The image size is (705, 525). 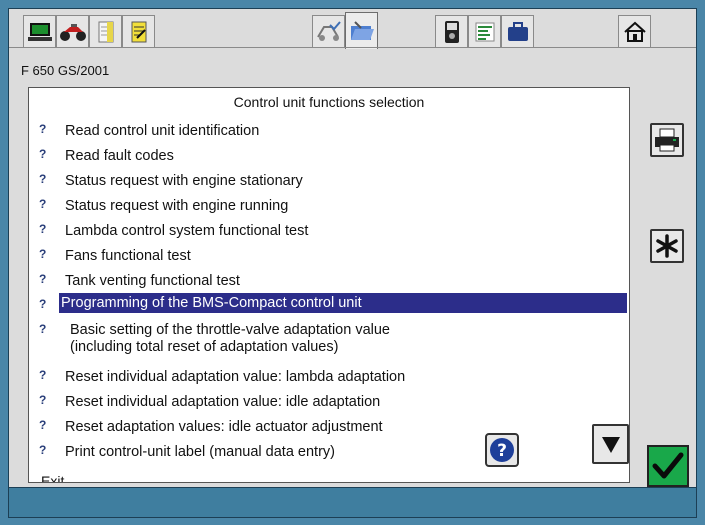 I want to click on tab-motorcycle, so click(x=72, y=31).